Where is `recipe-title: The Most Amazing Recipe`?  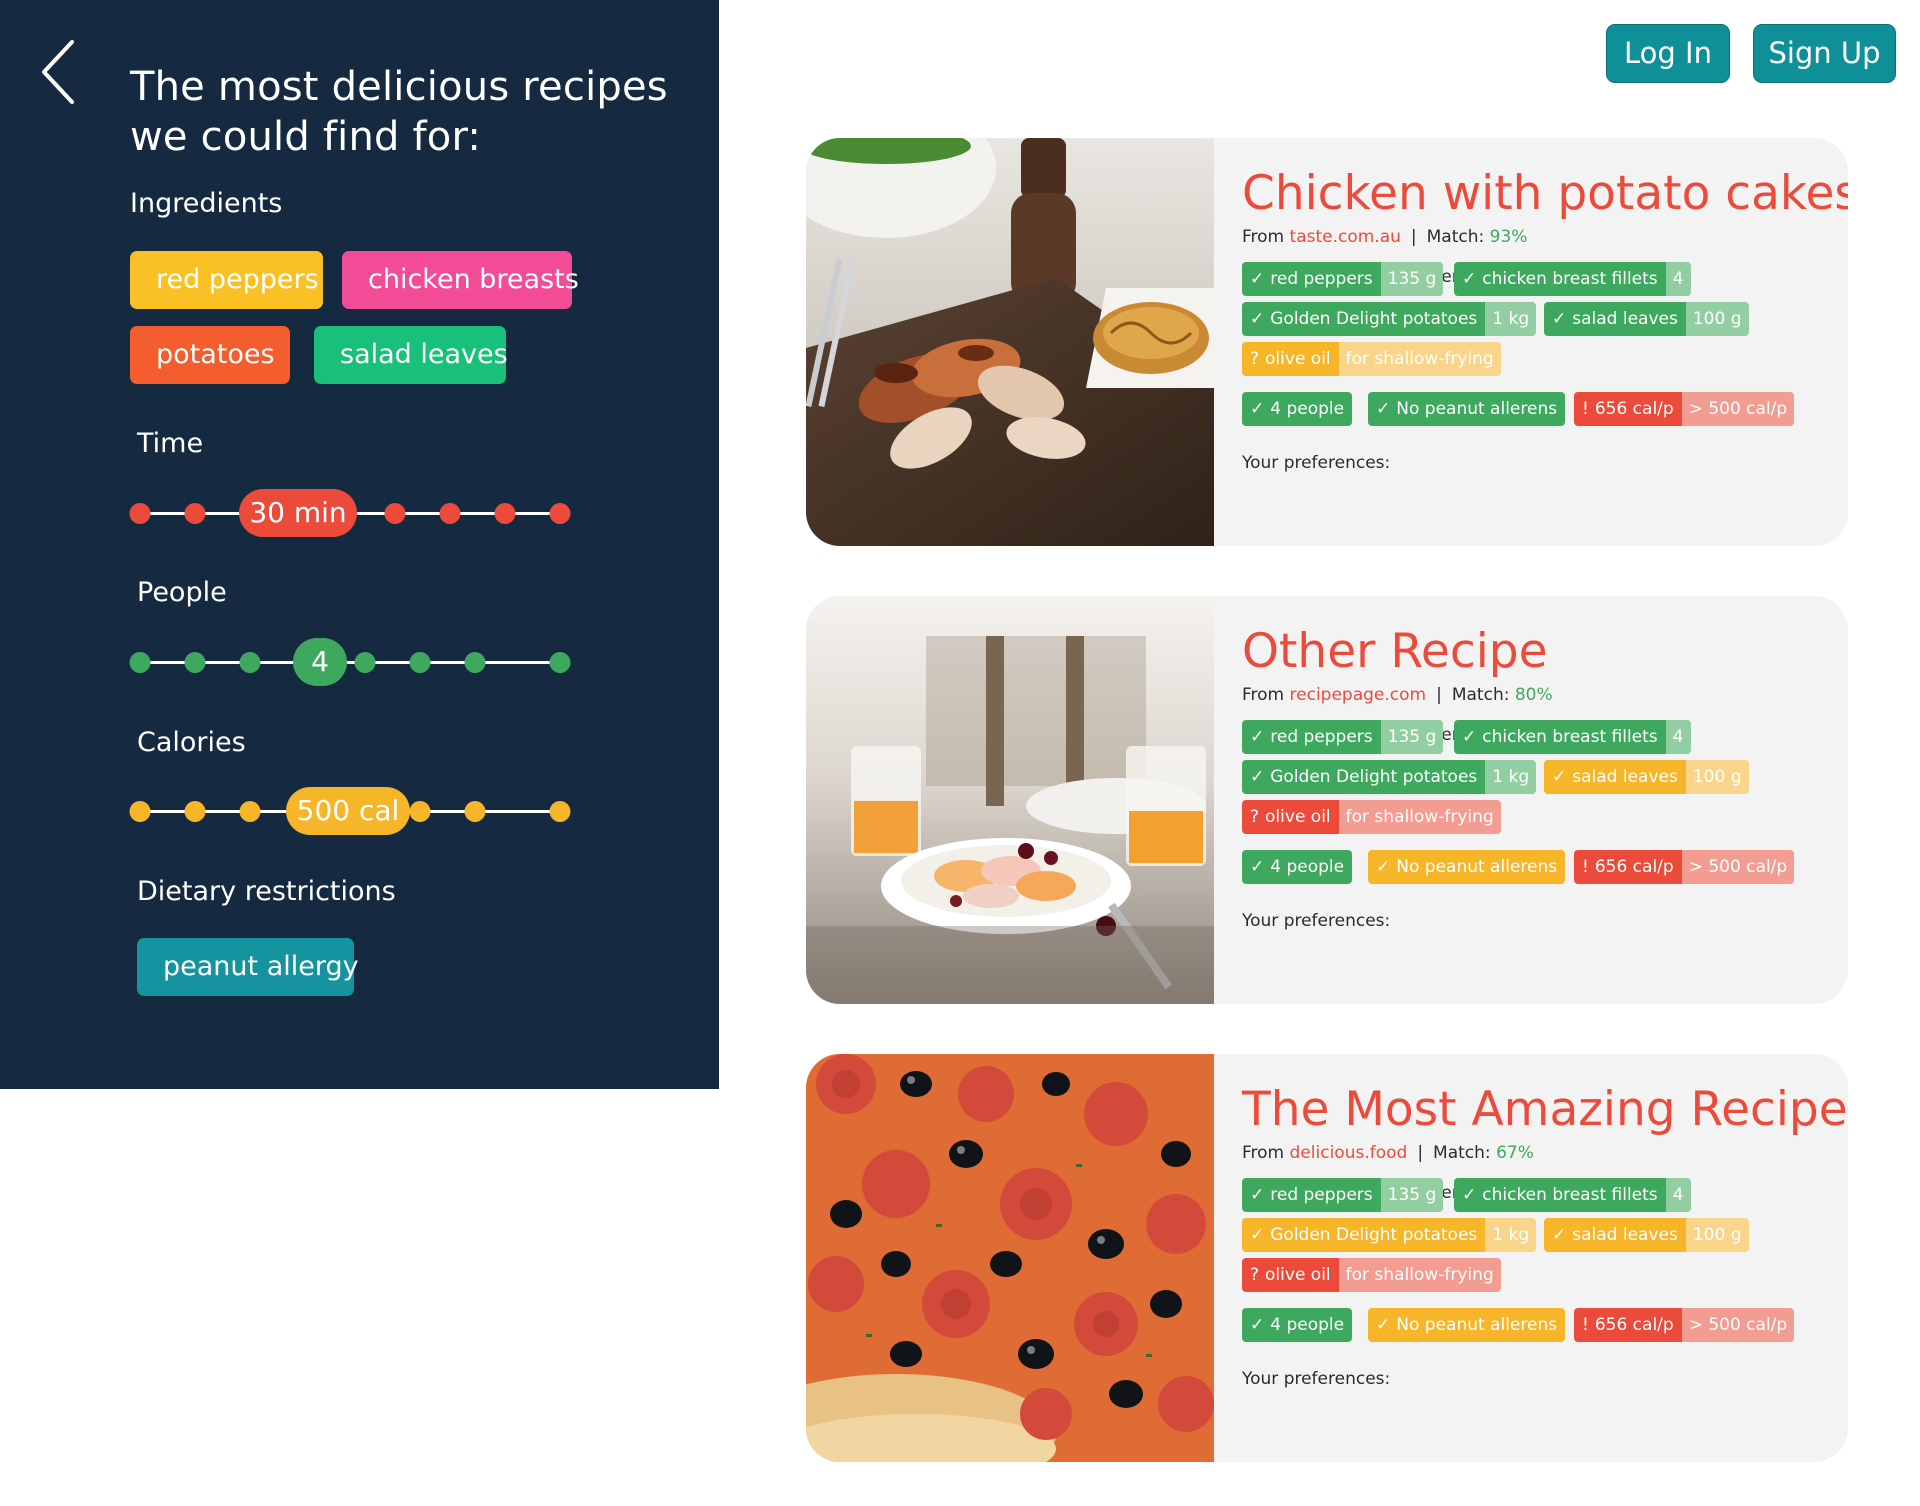 recipe-title: The Most Amazing Recipe is located at coordinates (1545, 1110).